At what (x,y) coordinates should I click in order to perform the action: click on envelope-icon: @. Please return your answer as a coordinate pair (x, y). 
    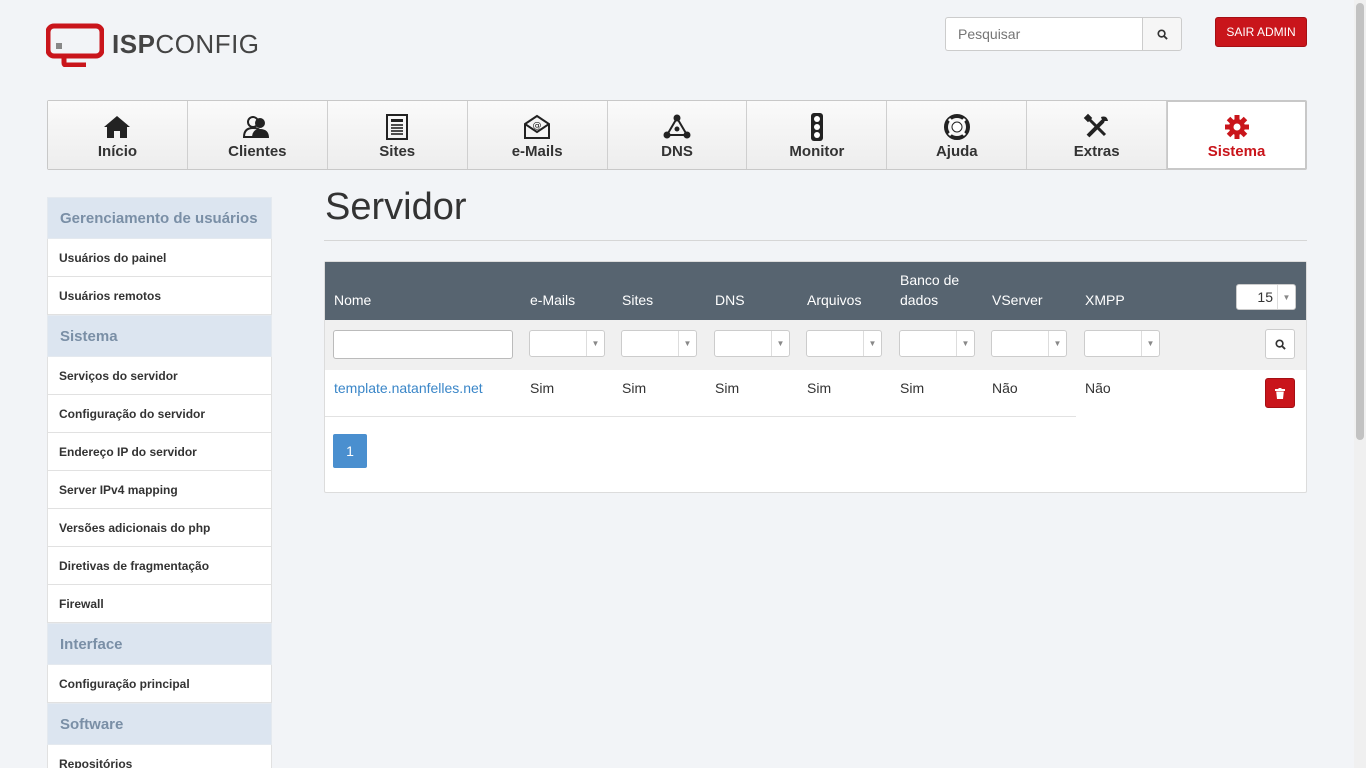
    Looking at the image, I should click on (537, 127).